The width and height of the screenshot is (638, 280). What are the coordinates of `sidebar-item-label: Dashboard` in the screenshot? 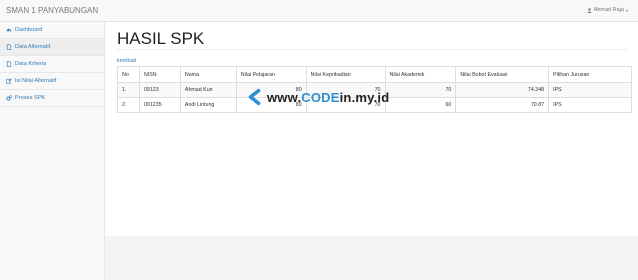 It's located at (29, 30).